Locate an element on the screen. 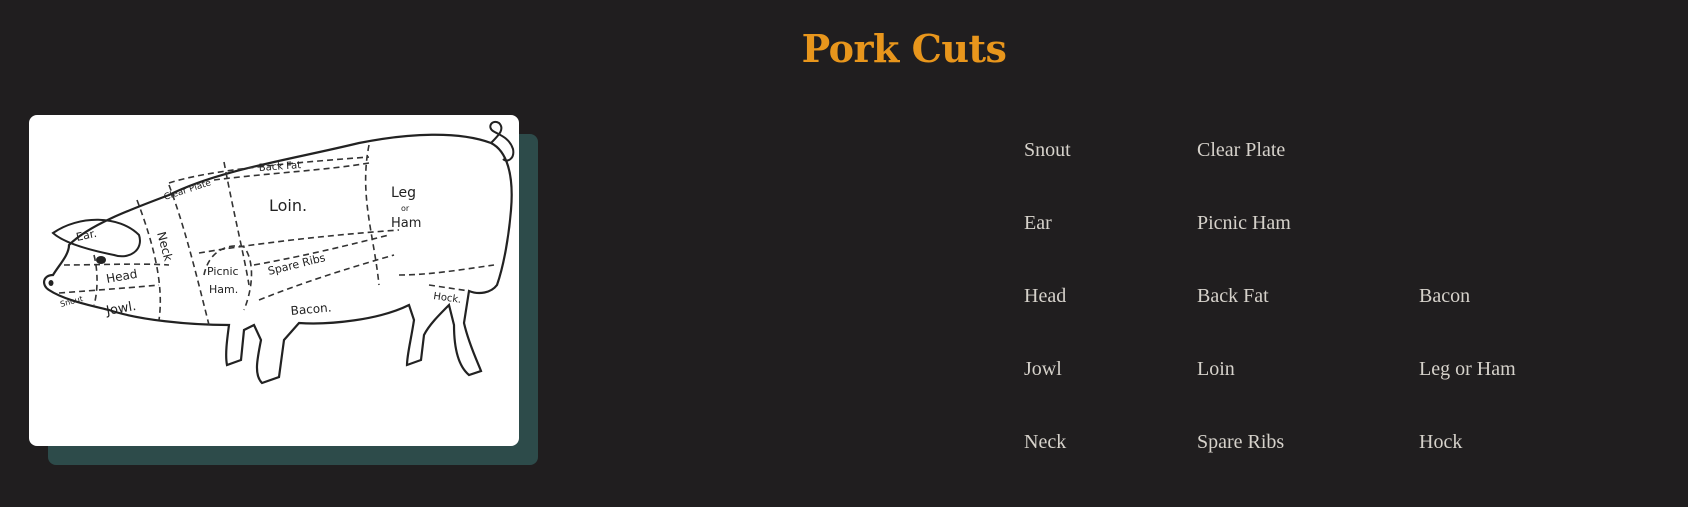 The width and height of the screenshot is (1688, 517). cut-link-neck: Neck is located at coordinates (1045, 442).